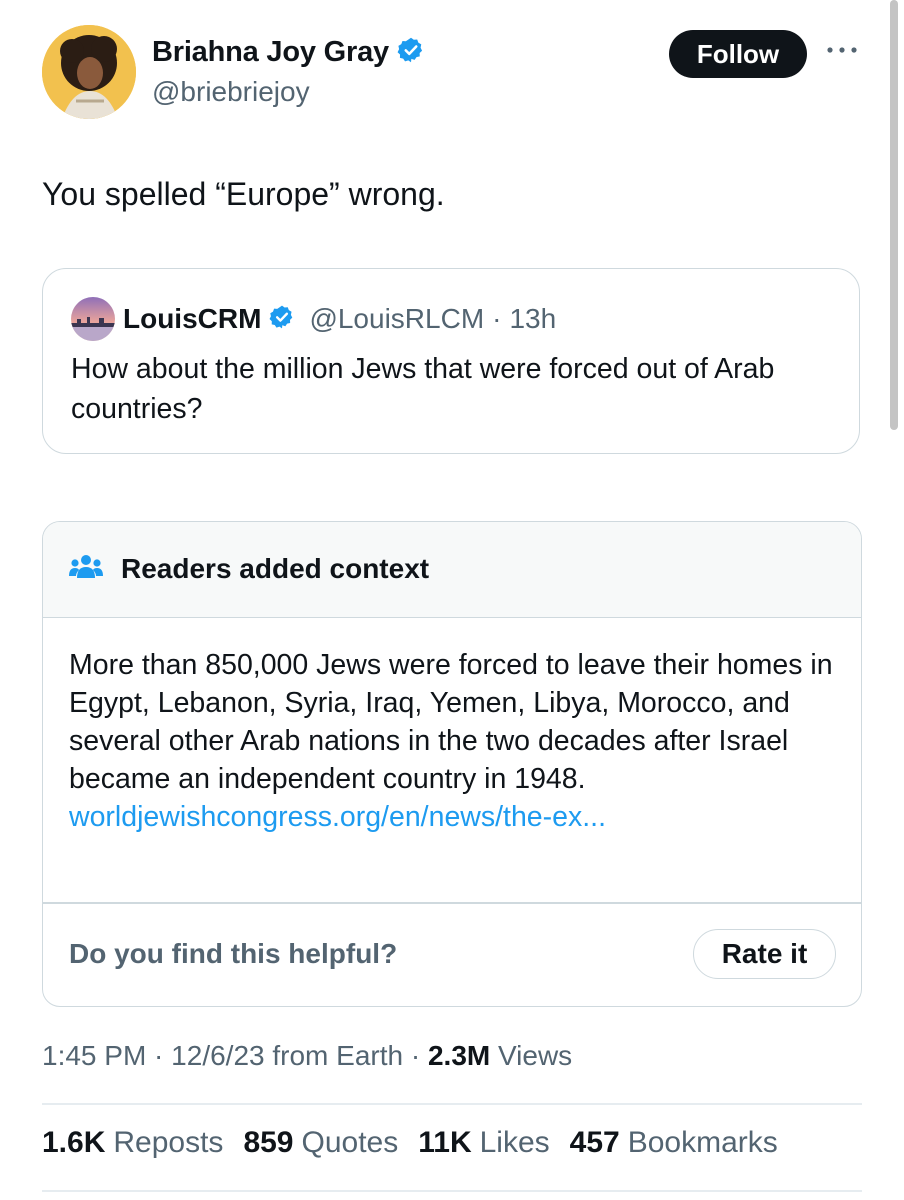 The width and height of the screenshot is (904, 1200). I want to click on follow-button: Follow, so click(738, 54).